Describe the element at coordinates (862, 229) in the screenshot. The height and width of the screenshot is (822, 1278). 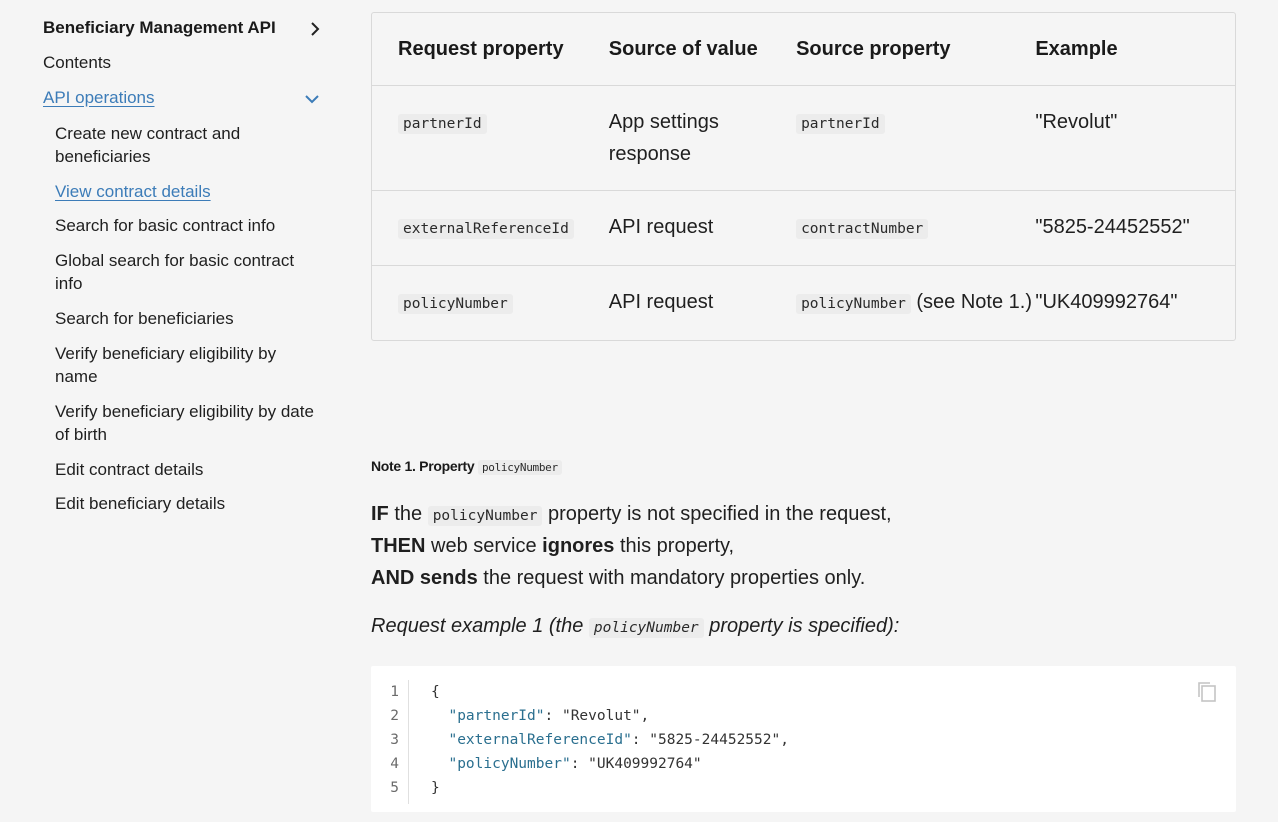
I see `code-inline: contractNumber` at that location.